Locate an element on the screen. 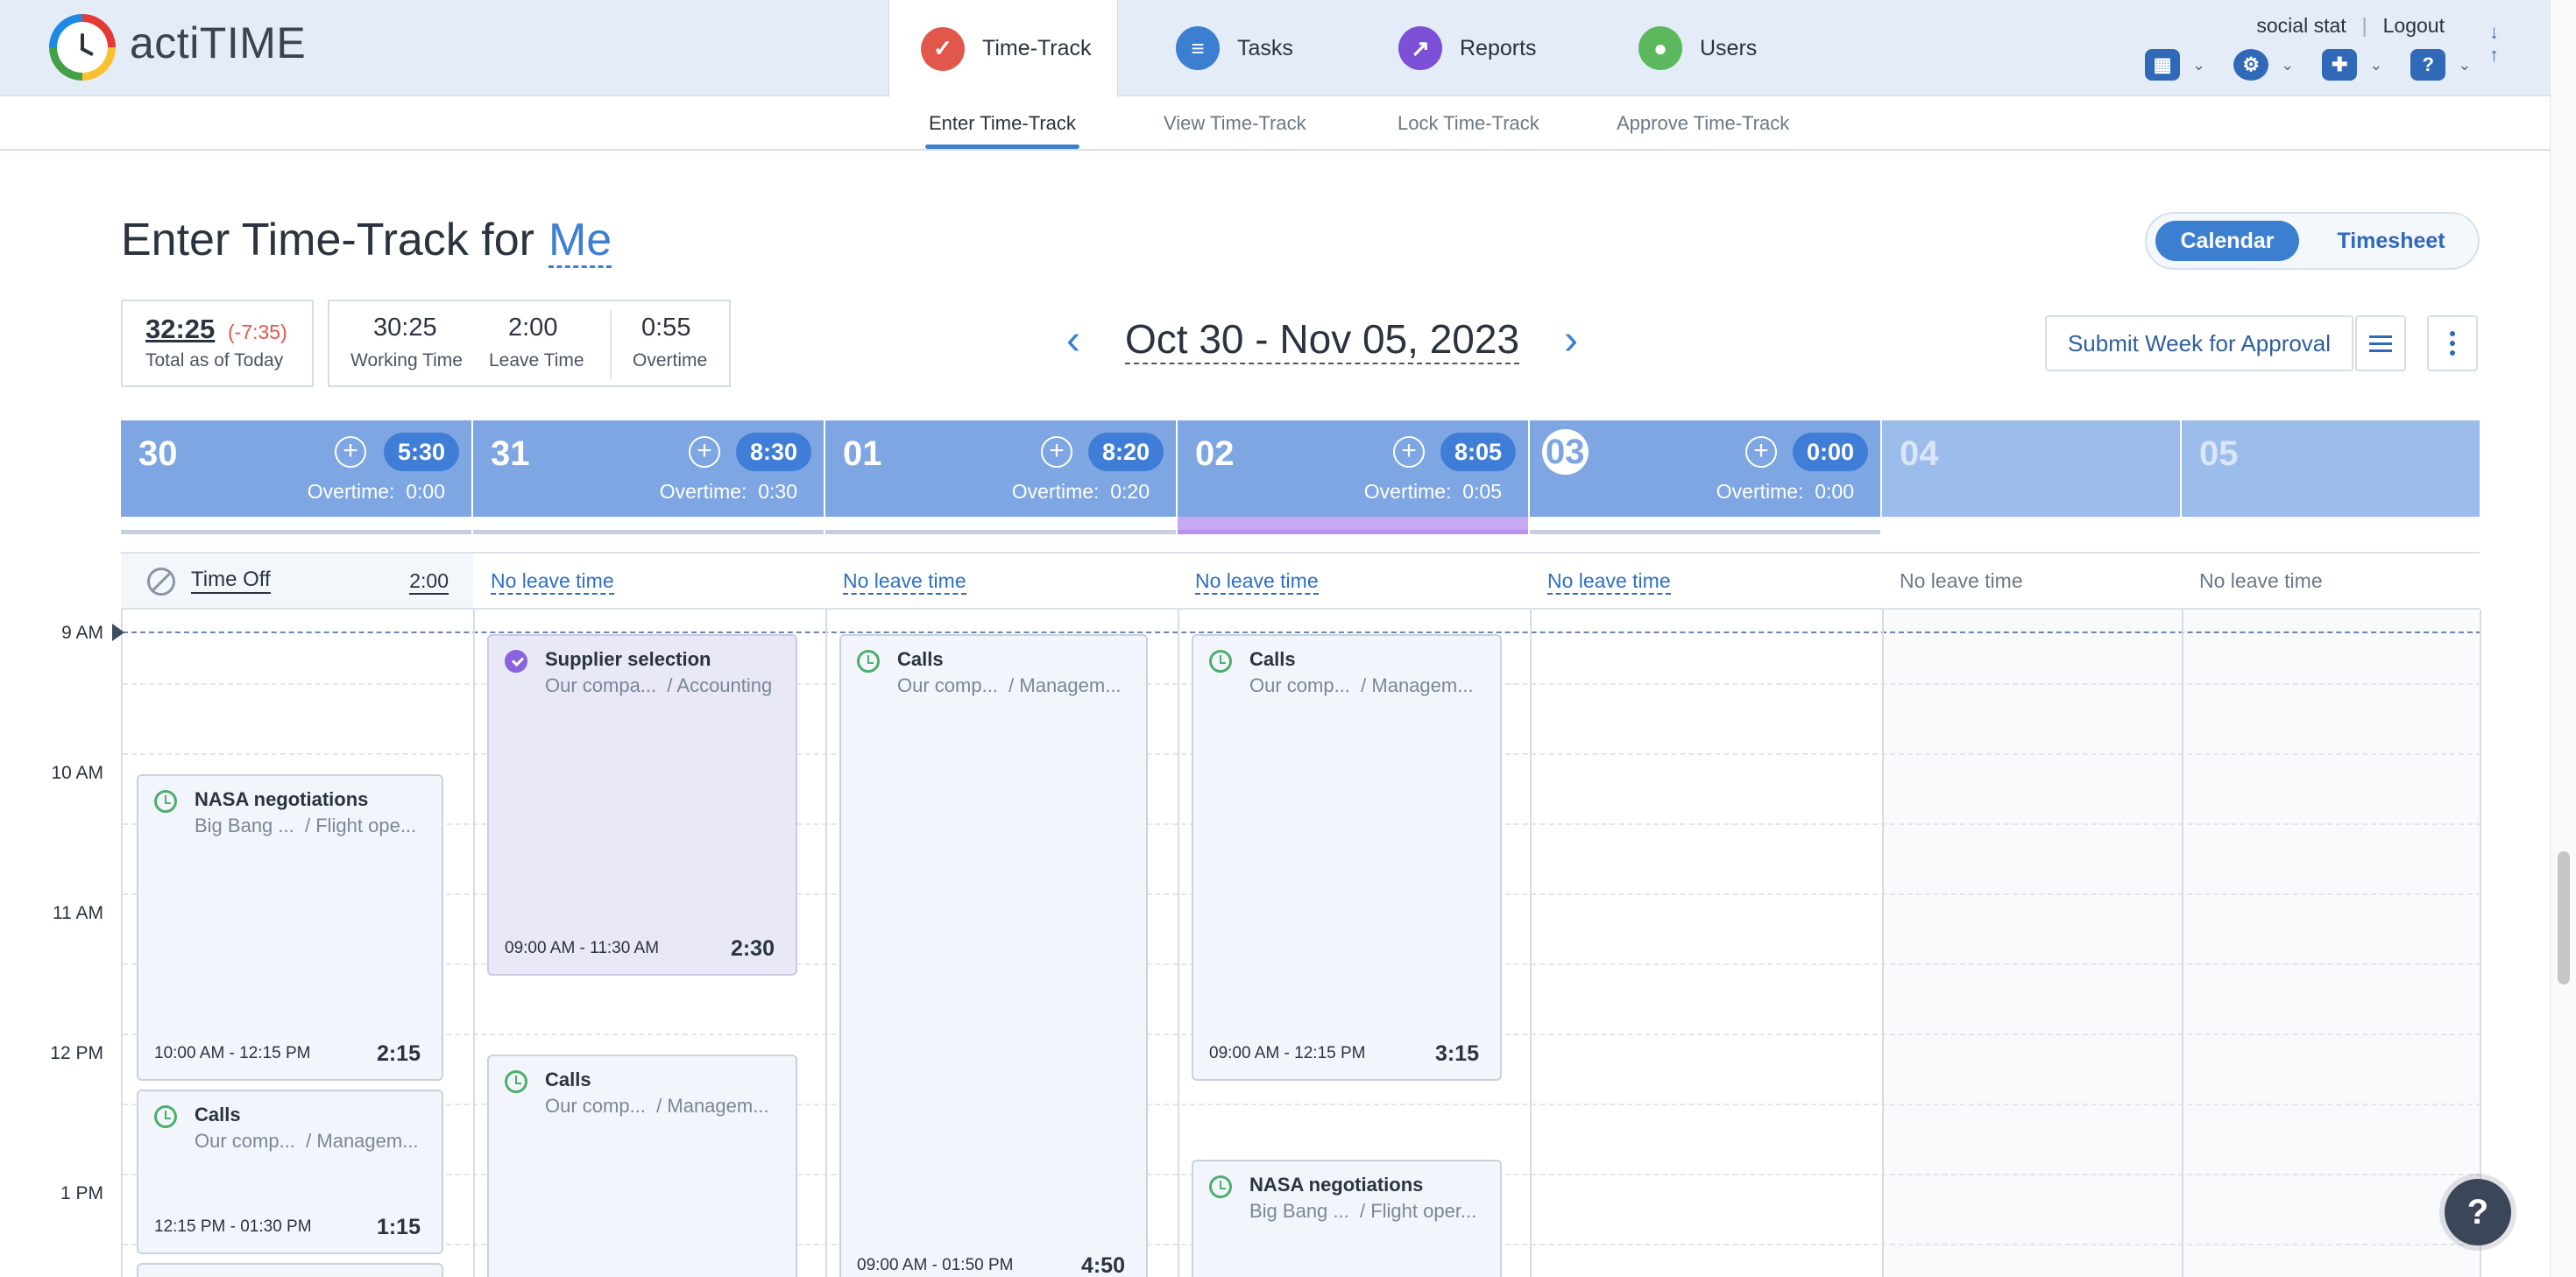 The image size is (2576, 1277). chevron-left-icon: ‹ is located at coordinates (1073, 340).